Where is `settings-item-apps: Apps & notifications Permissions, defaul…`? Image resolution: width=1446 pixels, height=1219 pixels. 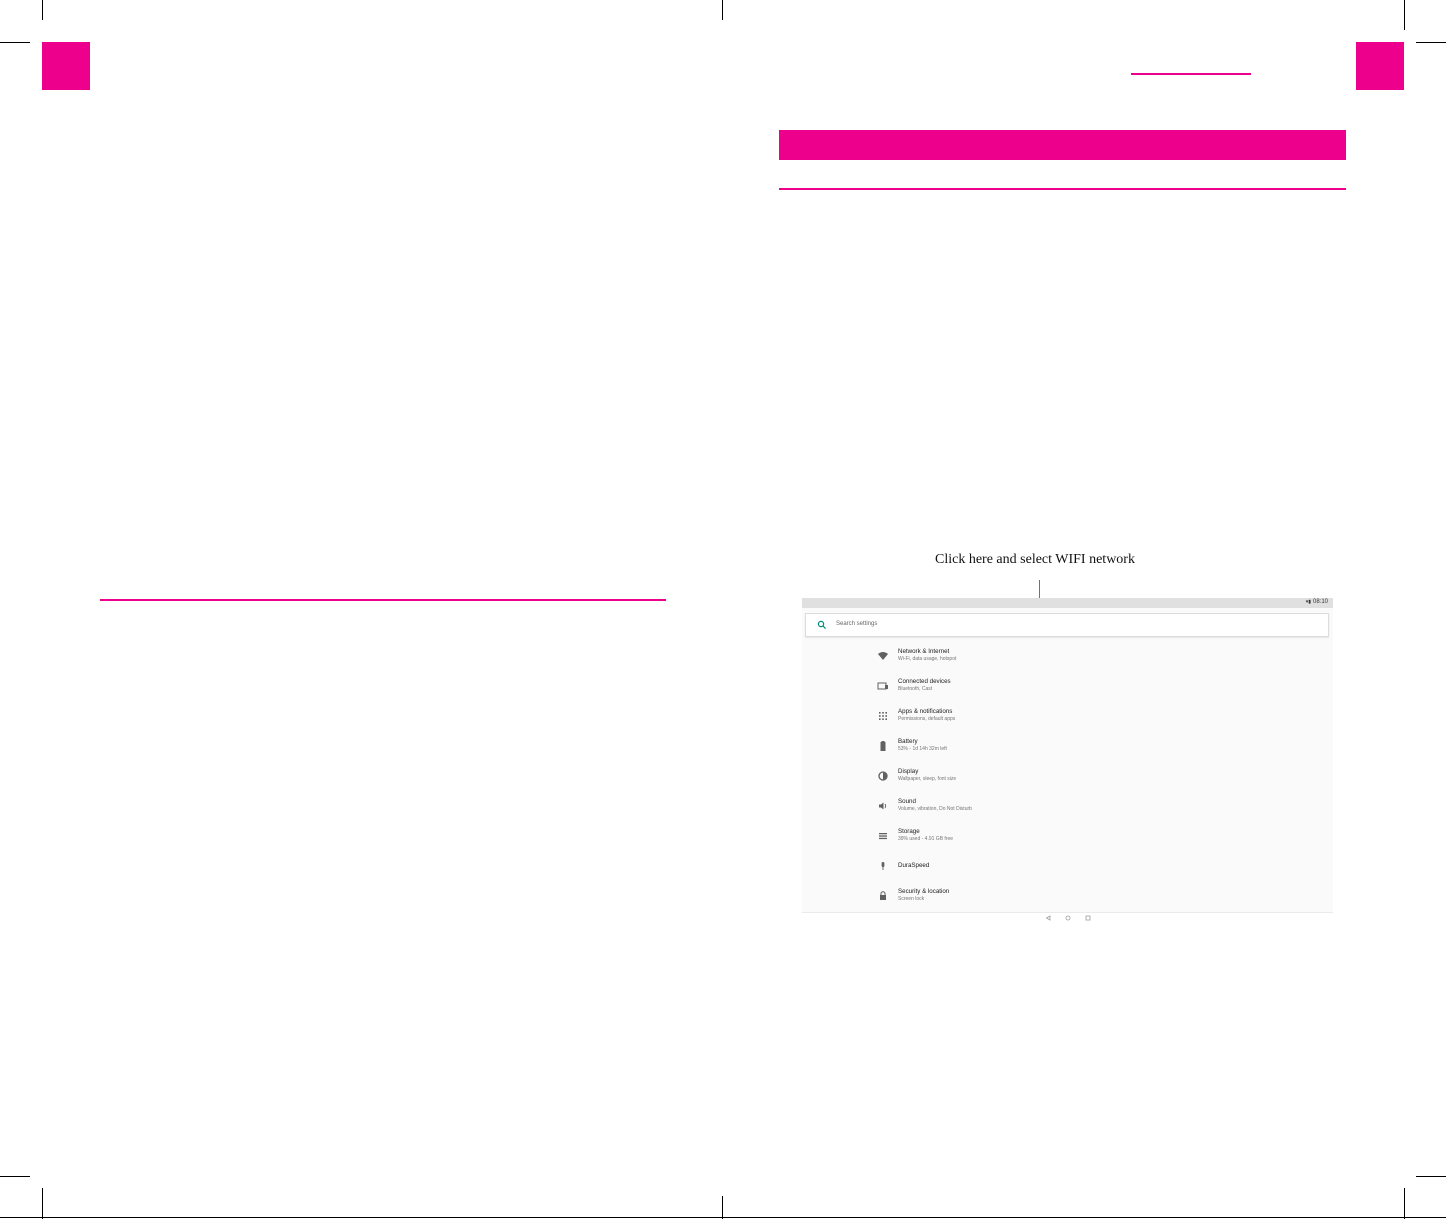
settings-item-apps: Apps & notifications Permissions, defaul… is located at coordinates (1062, 717).